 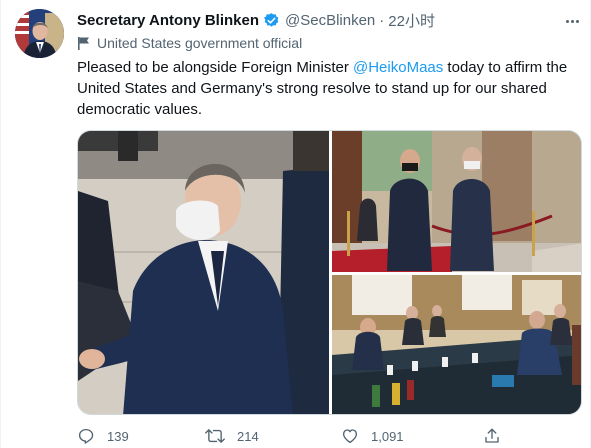 I want to click on reply-button: 139, so click(x=103, y=436).